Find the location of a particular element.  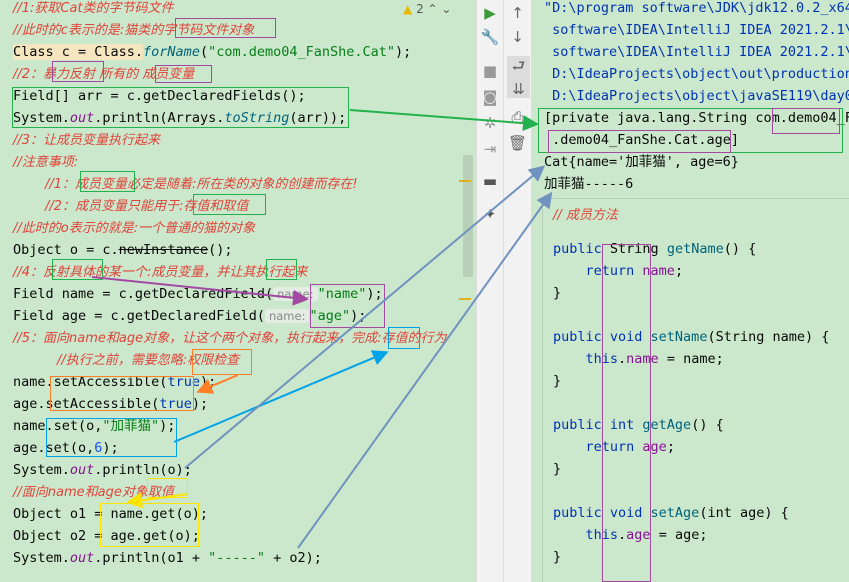

code-token: .println(Arrays. is located at coordinates (159, 118).